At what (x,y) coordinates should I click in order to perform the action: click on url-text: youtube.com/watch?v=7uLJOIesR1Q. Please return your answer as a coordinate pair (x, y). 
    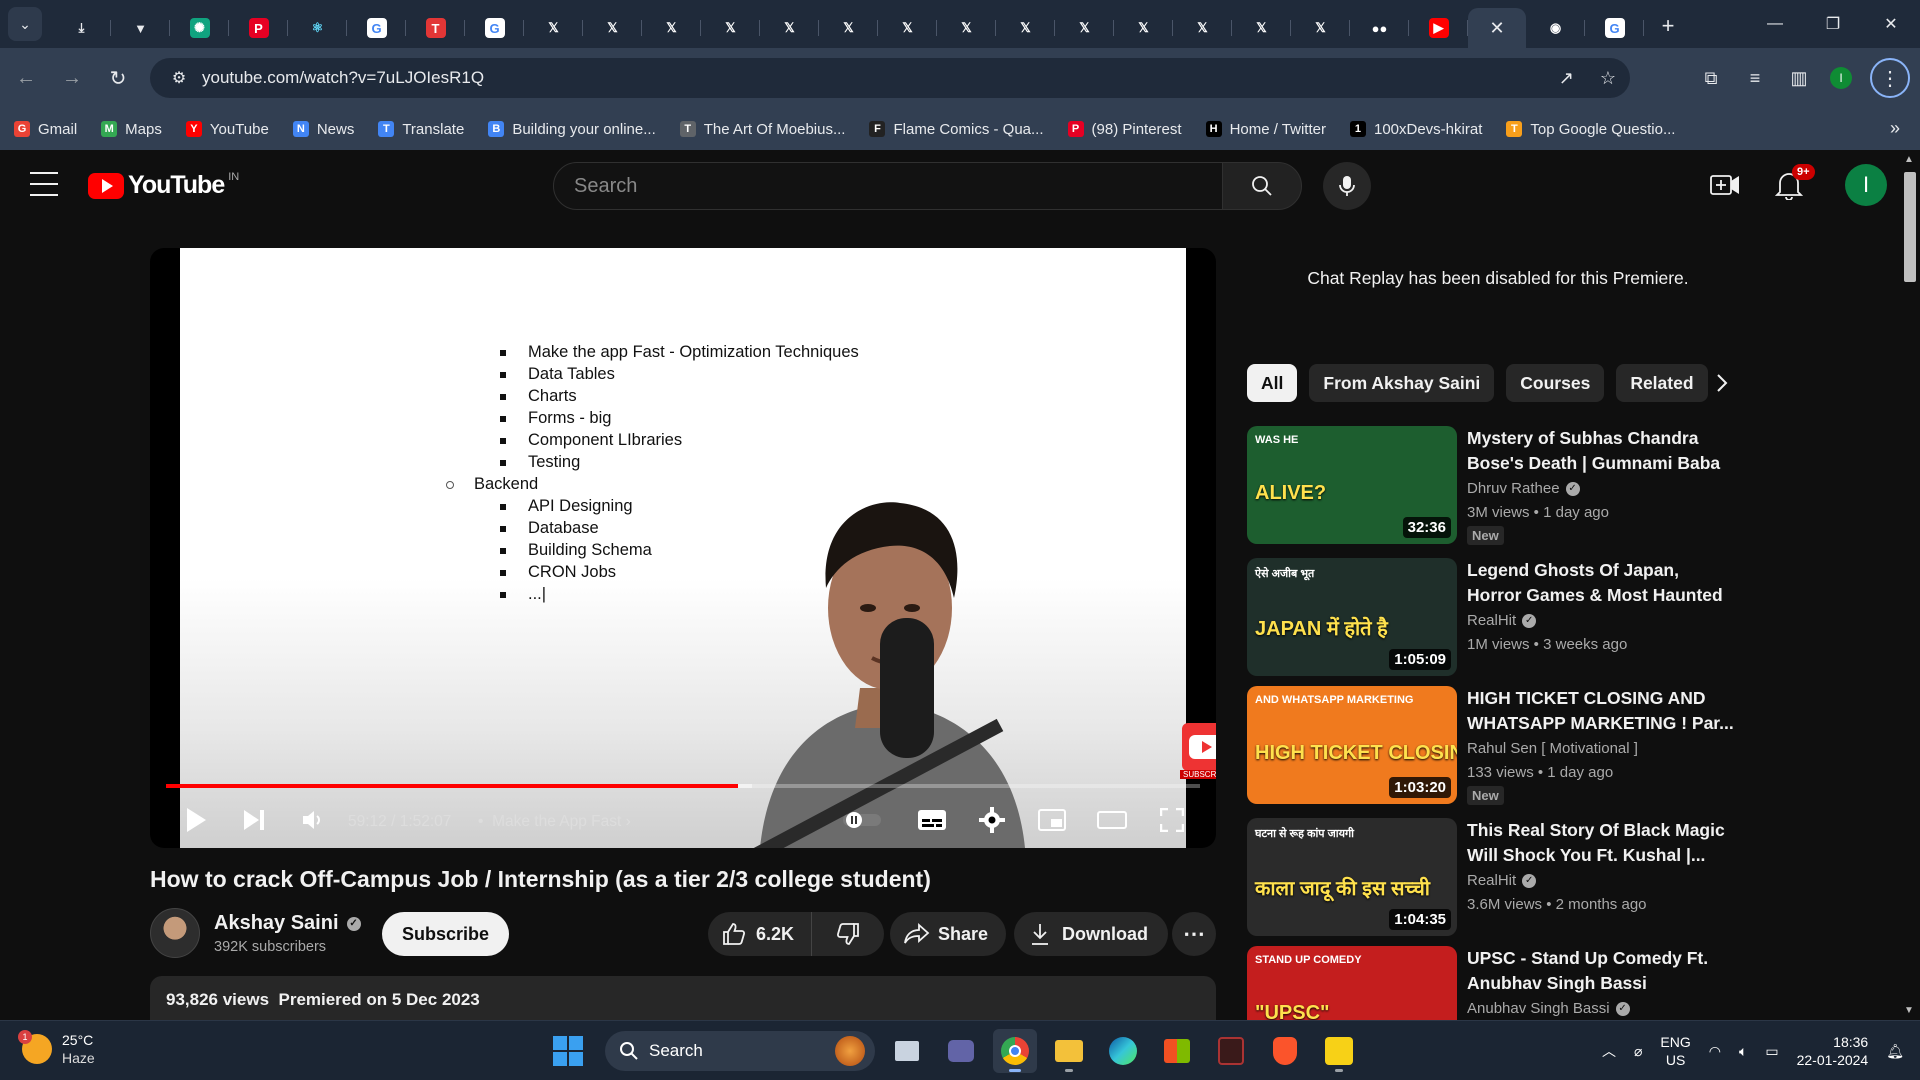
    Looking at the image, I should click on (343, 78).